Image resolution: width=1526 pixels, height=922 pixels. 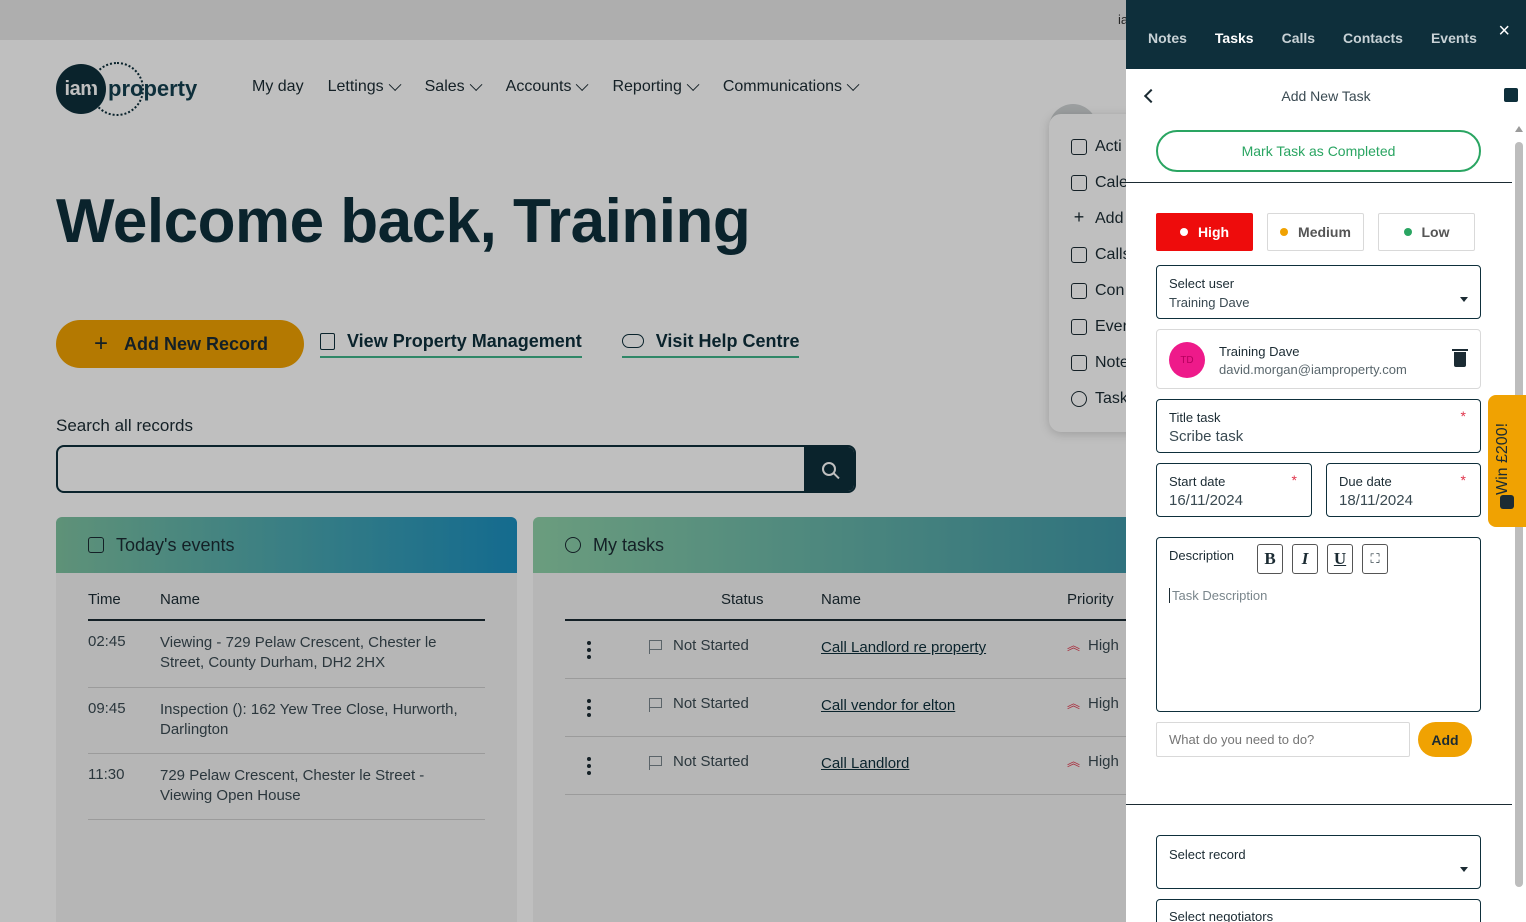 I want to click on select-record-dropdown: Select record, so click(x=1318, y=862).